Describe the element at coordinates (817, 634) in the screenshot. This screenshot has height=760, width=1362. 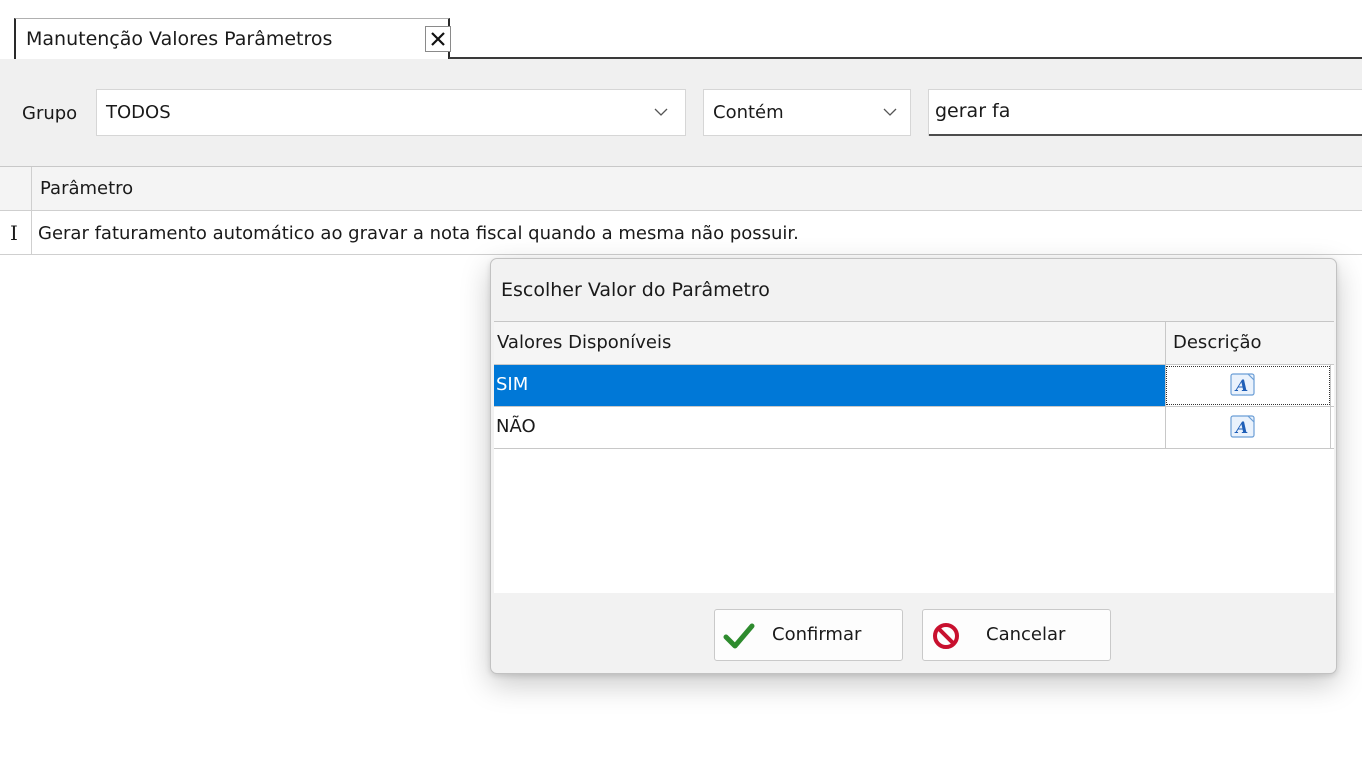
I see `confirm-button-label: Confirmar` at that location.